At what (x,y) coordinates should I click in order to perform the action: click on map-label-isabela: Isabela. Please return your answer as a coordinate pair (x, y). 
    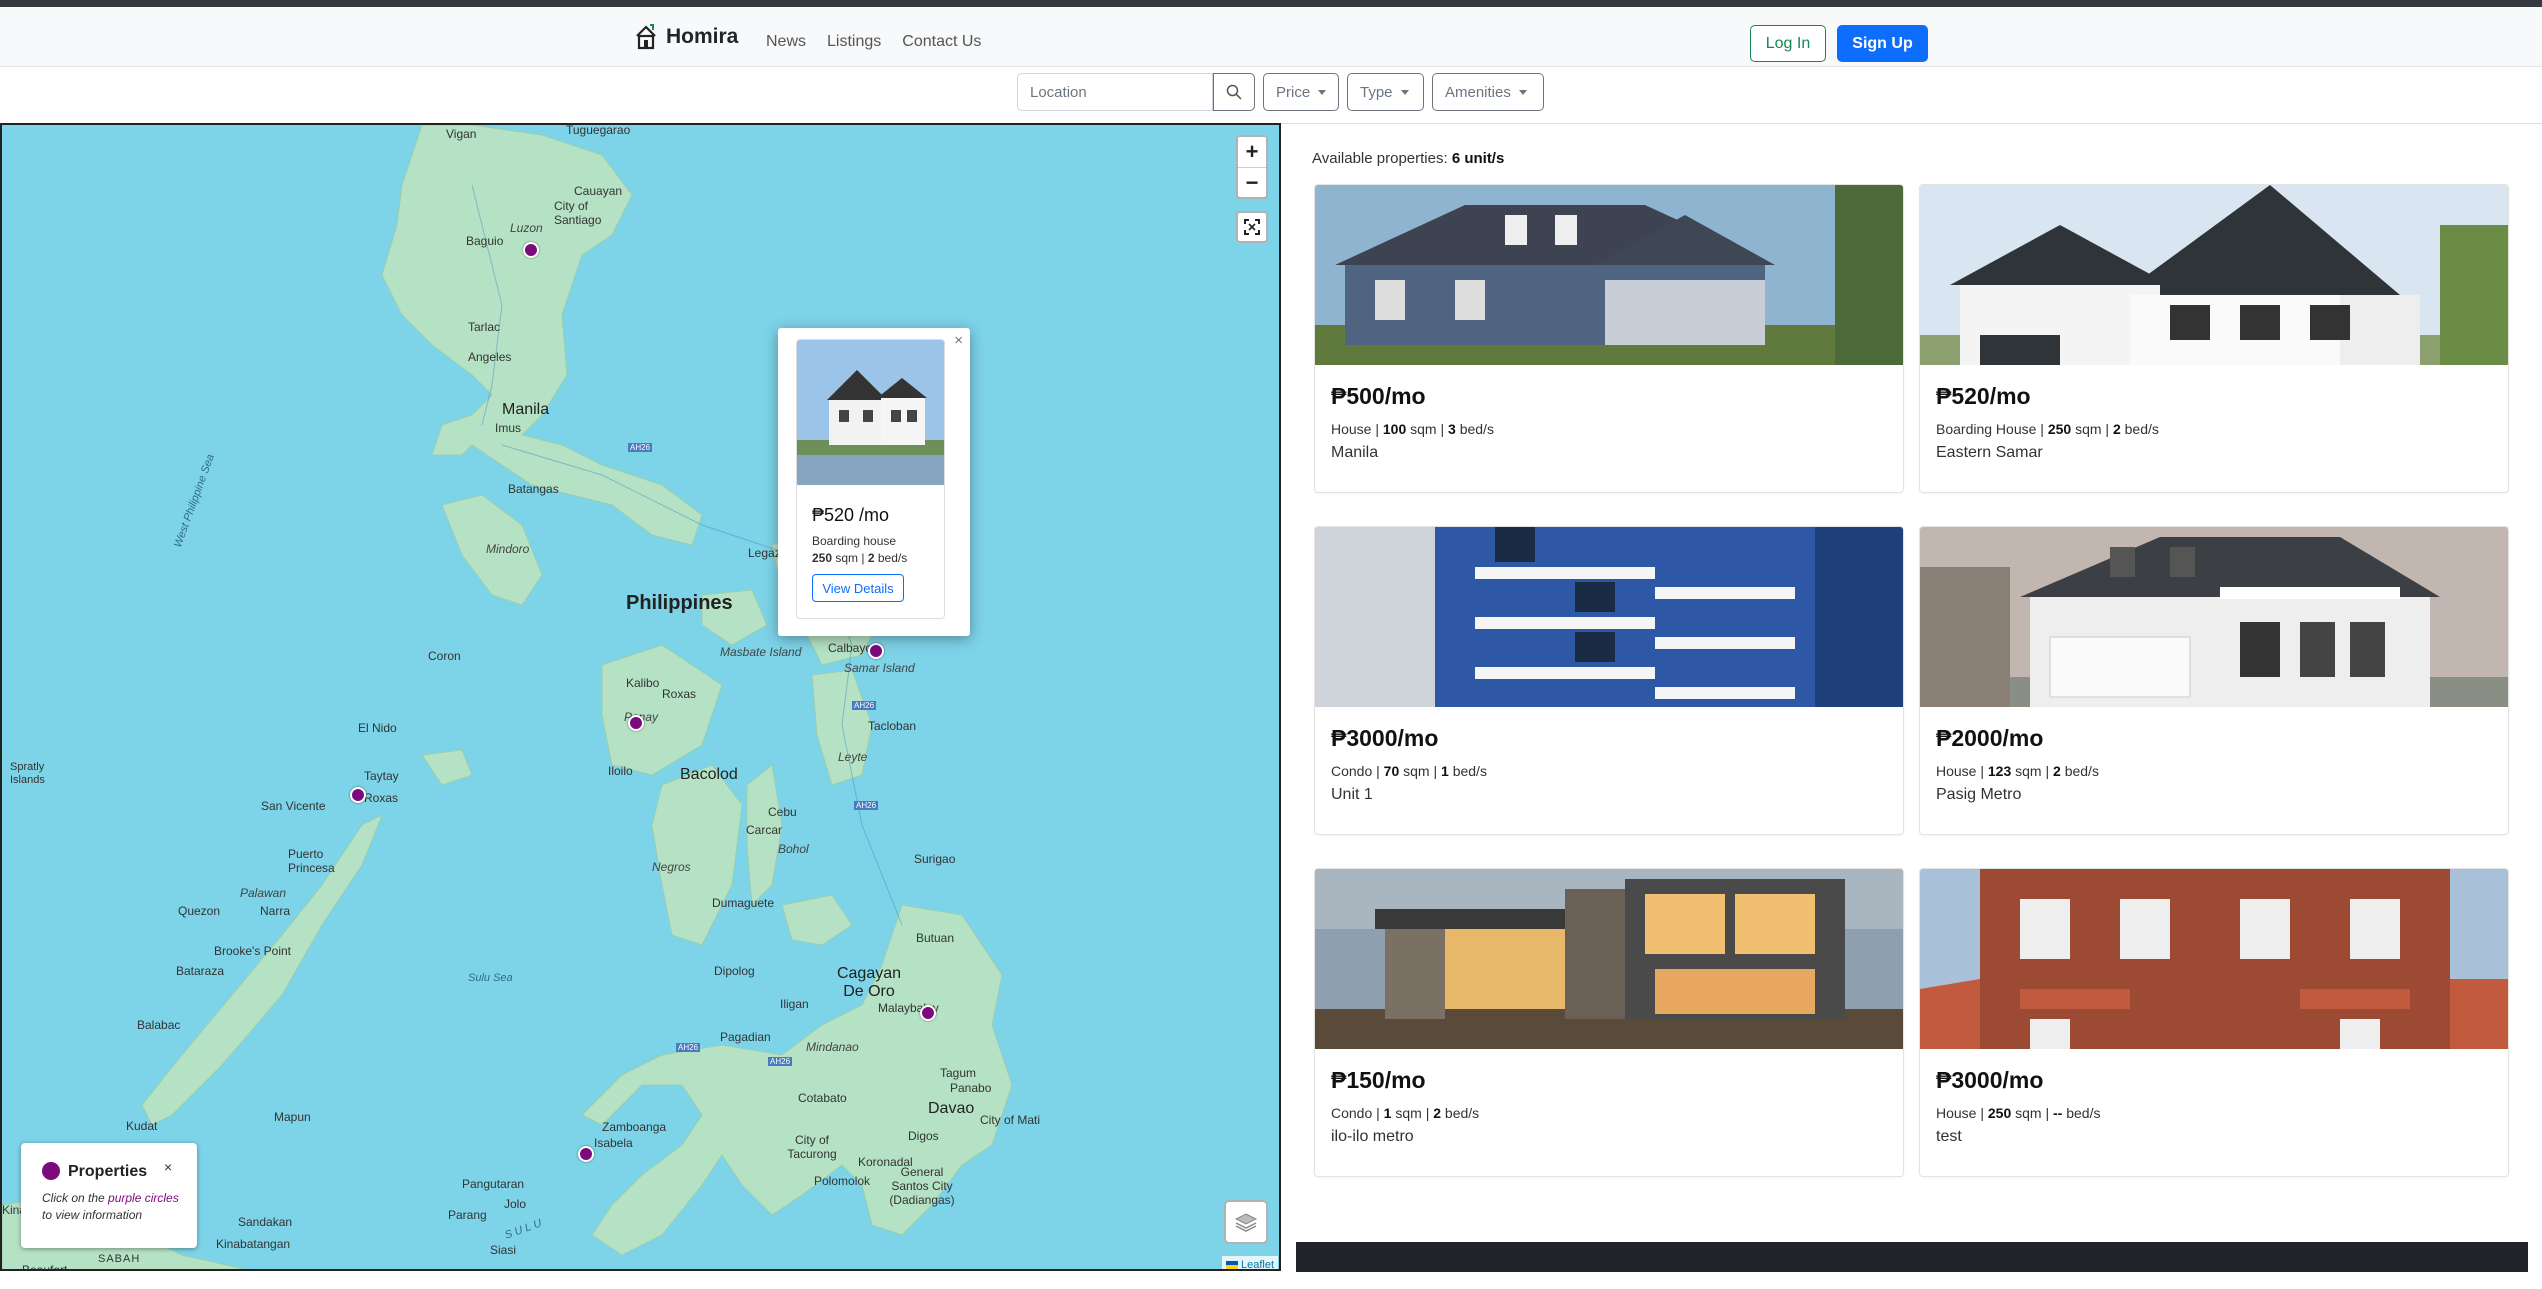
    Looking at the image, I should click on (613, 1143).